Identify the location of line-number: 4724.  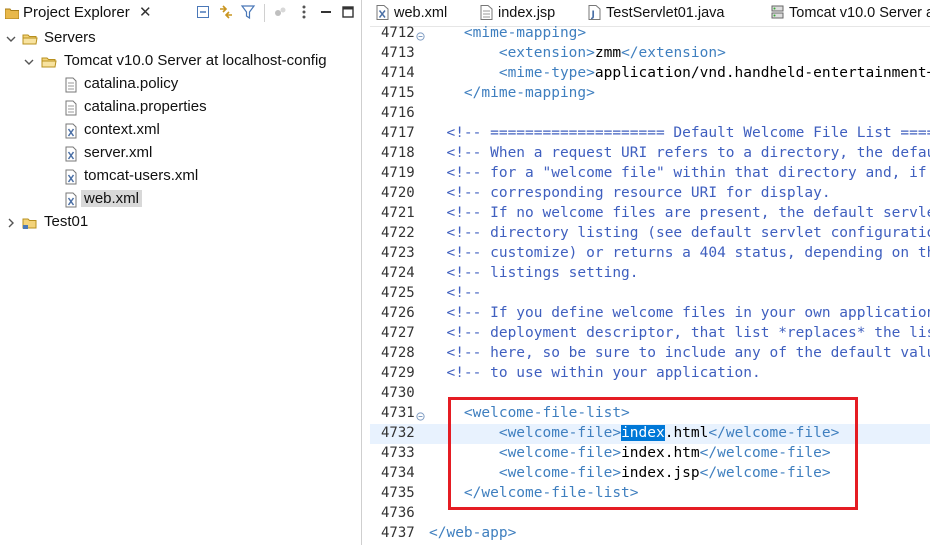
(398, 273).